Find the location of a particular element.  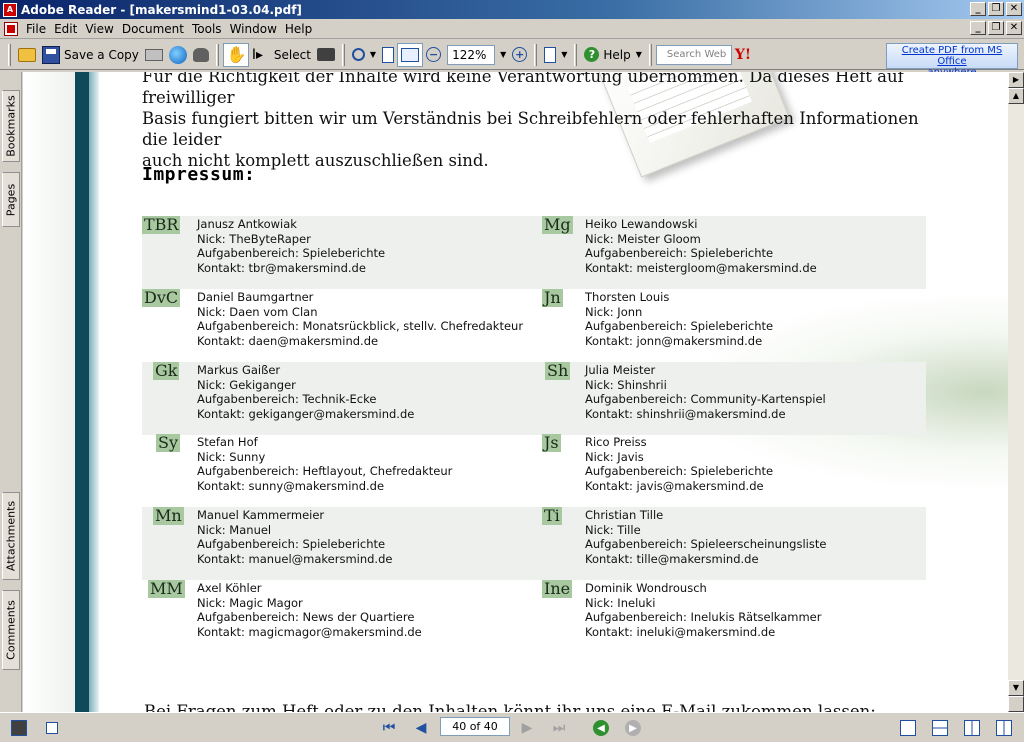

tab-attachments: Attachments is located at coordinates (11, 536).